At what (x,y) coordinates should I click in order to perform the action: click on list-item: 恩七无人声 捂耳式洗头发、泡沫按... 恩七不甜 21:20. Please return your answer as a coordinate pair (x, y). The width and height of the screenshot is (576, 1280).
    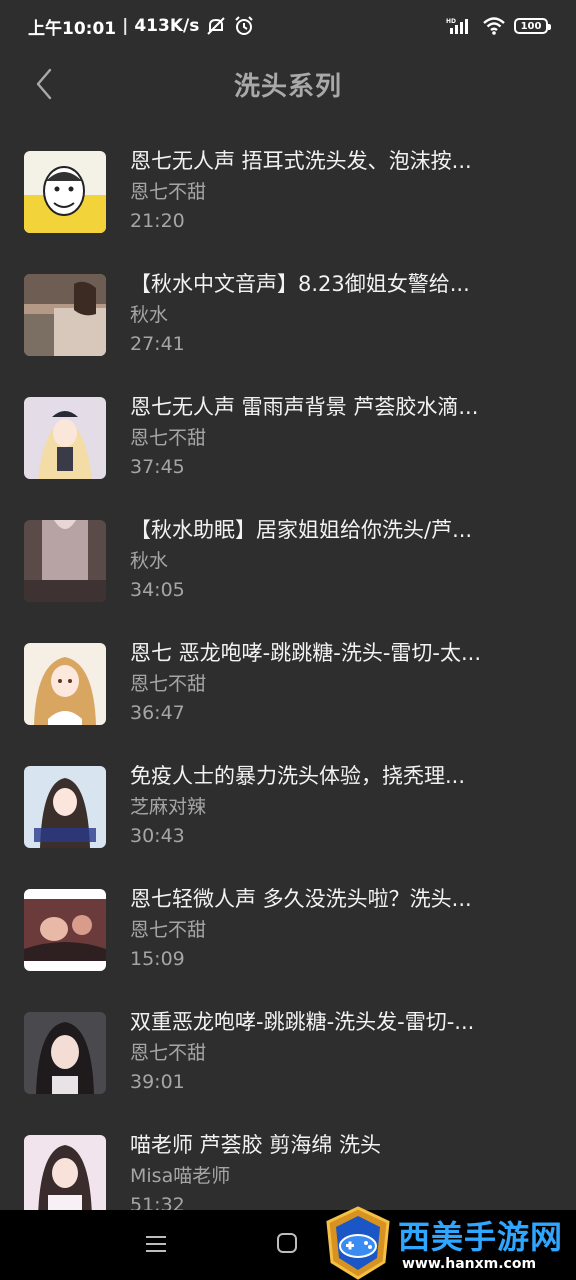
    Looking at the image, I should click on (288, 189).